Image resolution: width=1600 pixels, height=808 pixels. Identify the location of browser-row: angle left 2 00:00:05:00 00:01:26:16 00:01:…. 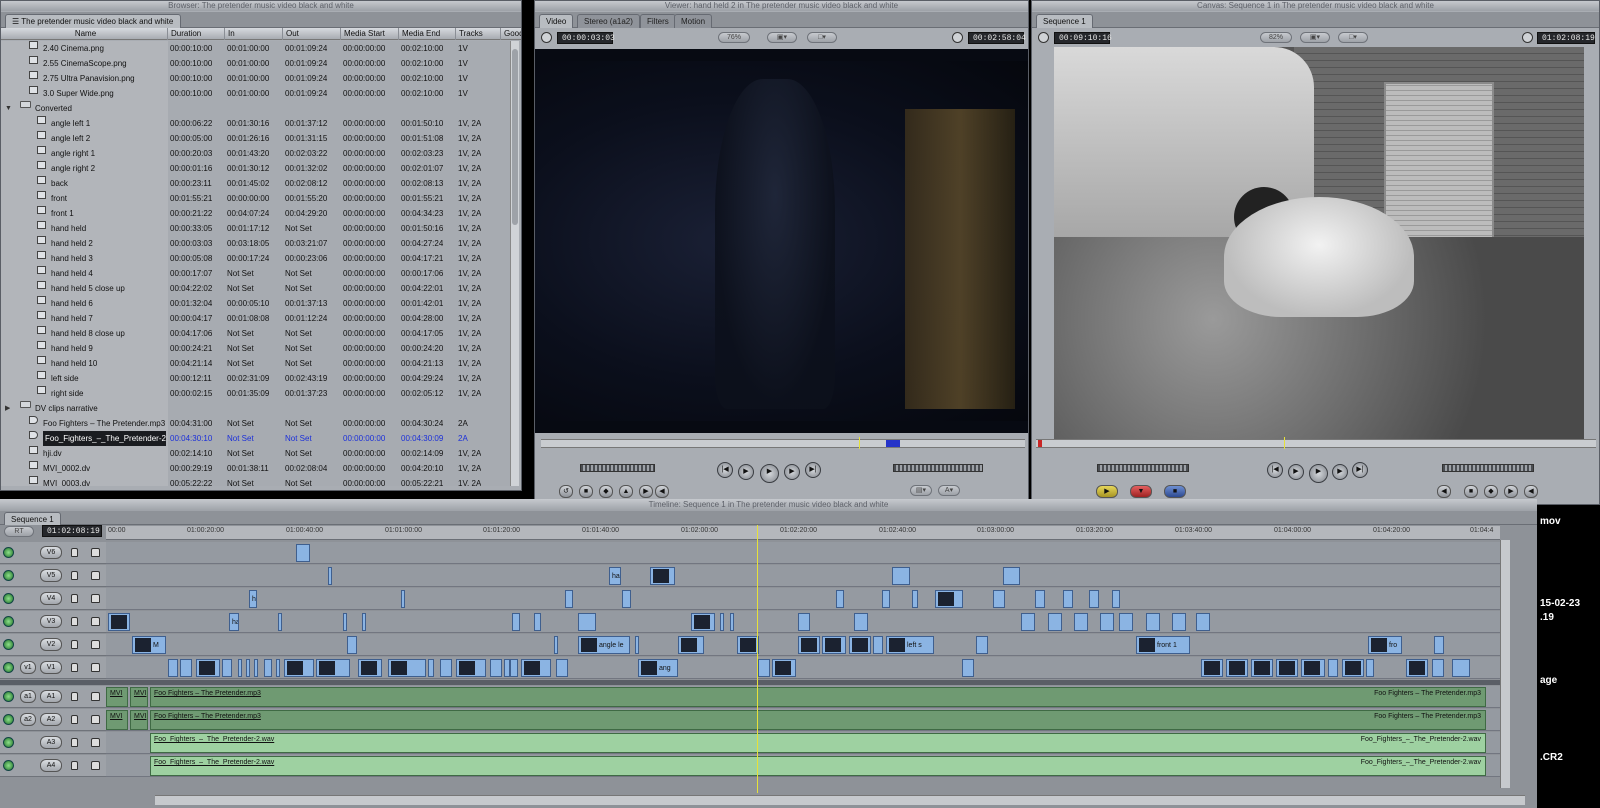
(256, 138).